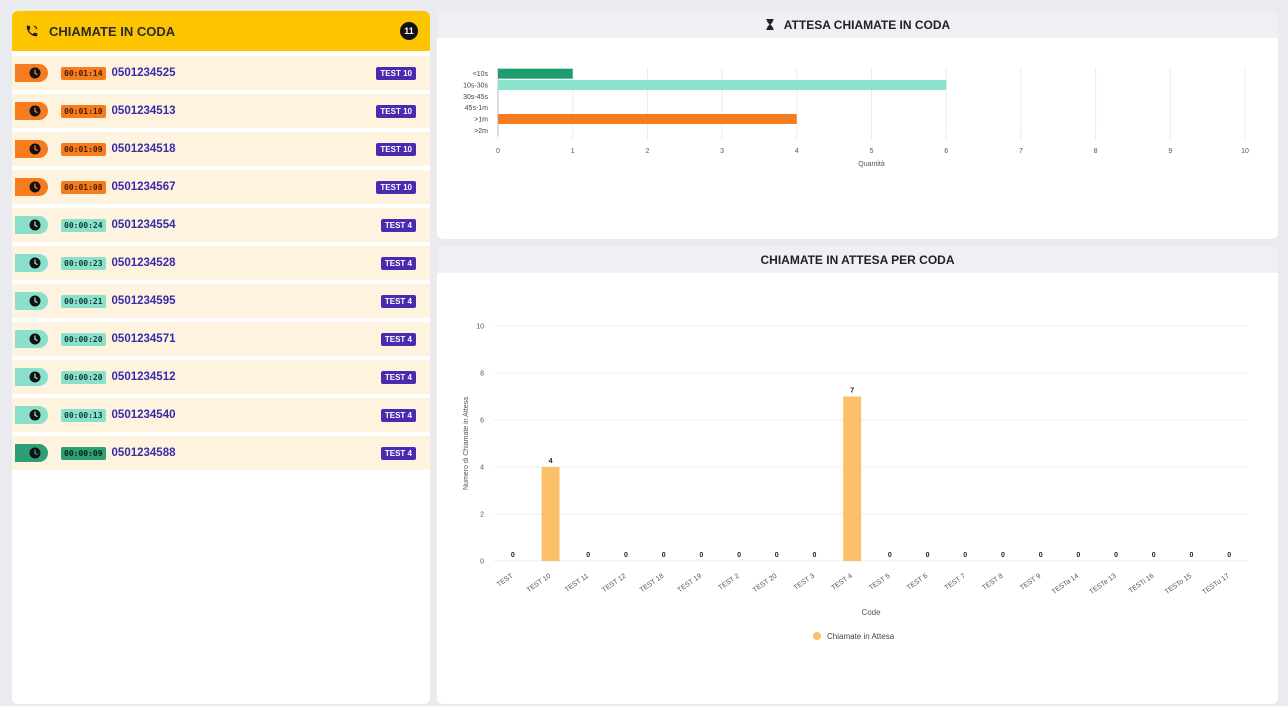  Describe the element at coordinates (1021, 151) in the screenshot. I see `x-tick-label: 7` at that location.